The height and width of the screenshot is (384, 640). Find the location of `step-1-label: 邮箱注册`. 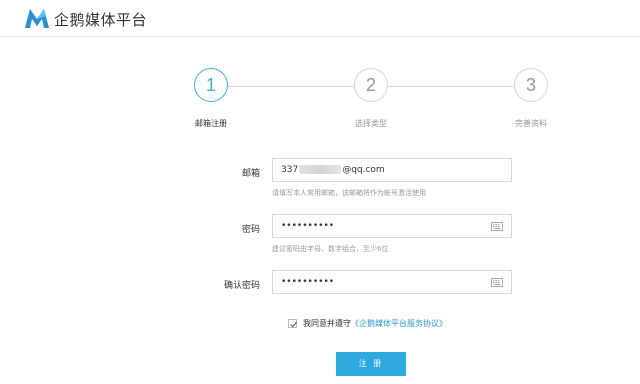

step-1-label: 邮箱注册 is located at coordinates (211, 123).